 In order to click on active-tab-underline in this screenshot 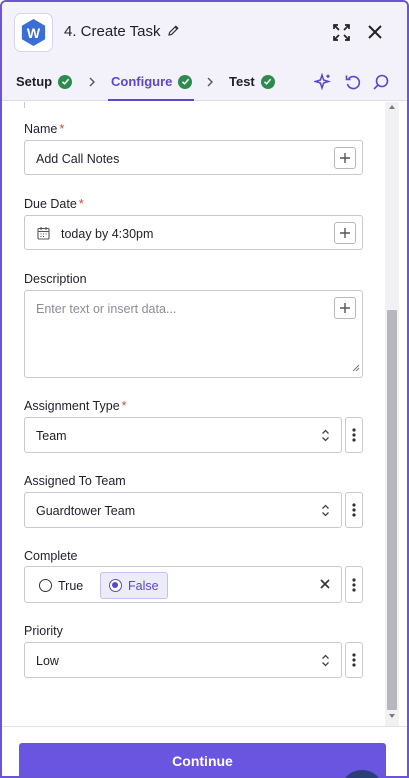, I will do `click(151, 100)`.